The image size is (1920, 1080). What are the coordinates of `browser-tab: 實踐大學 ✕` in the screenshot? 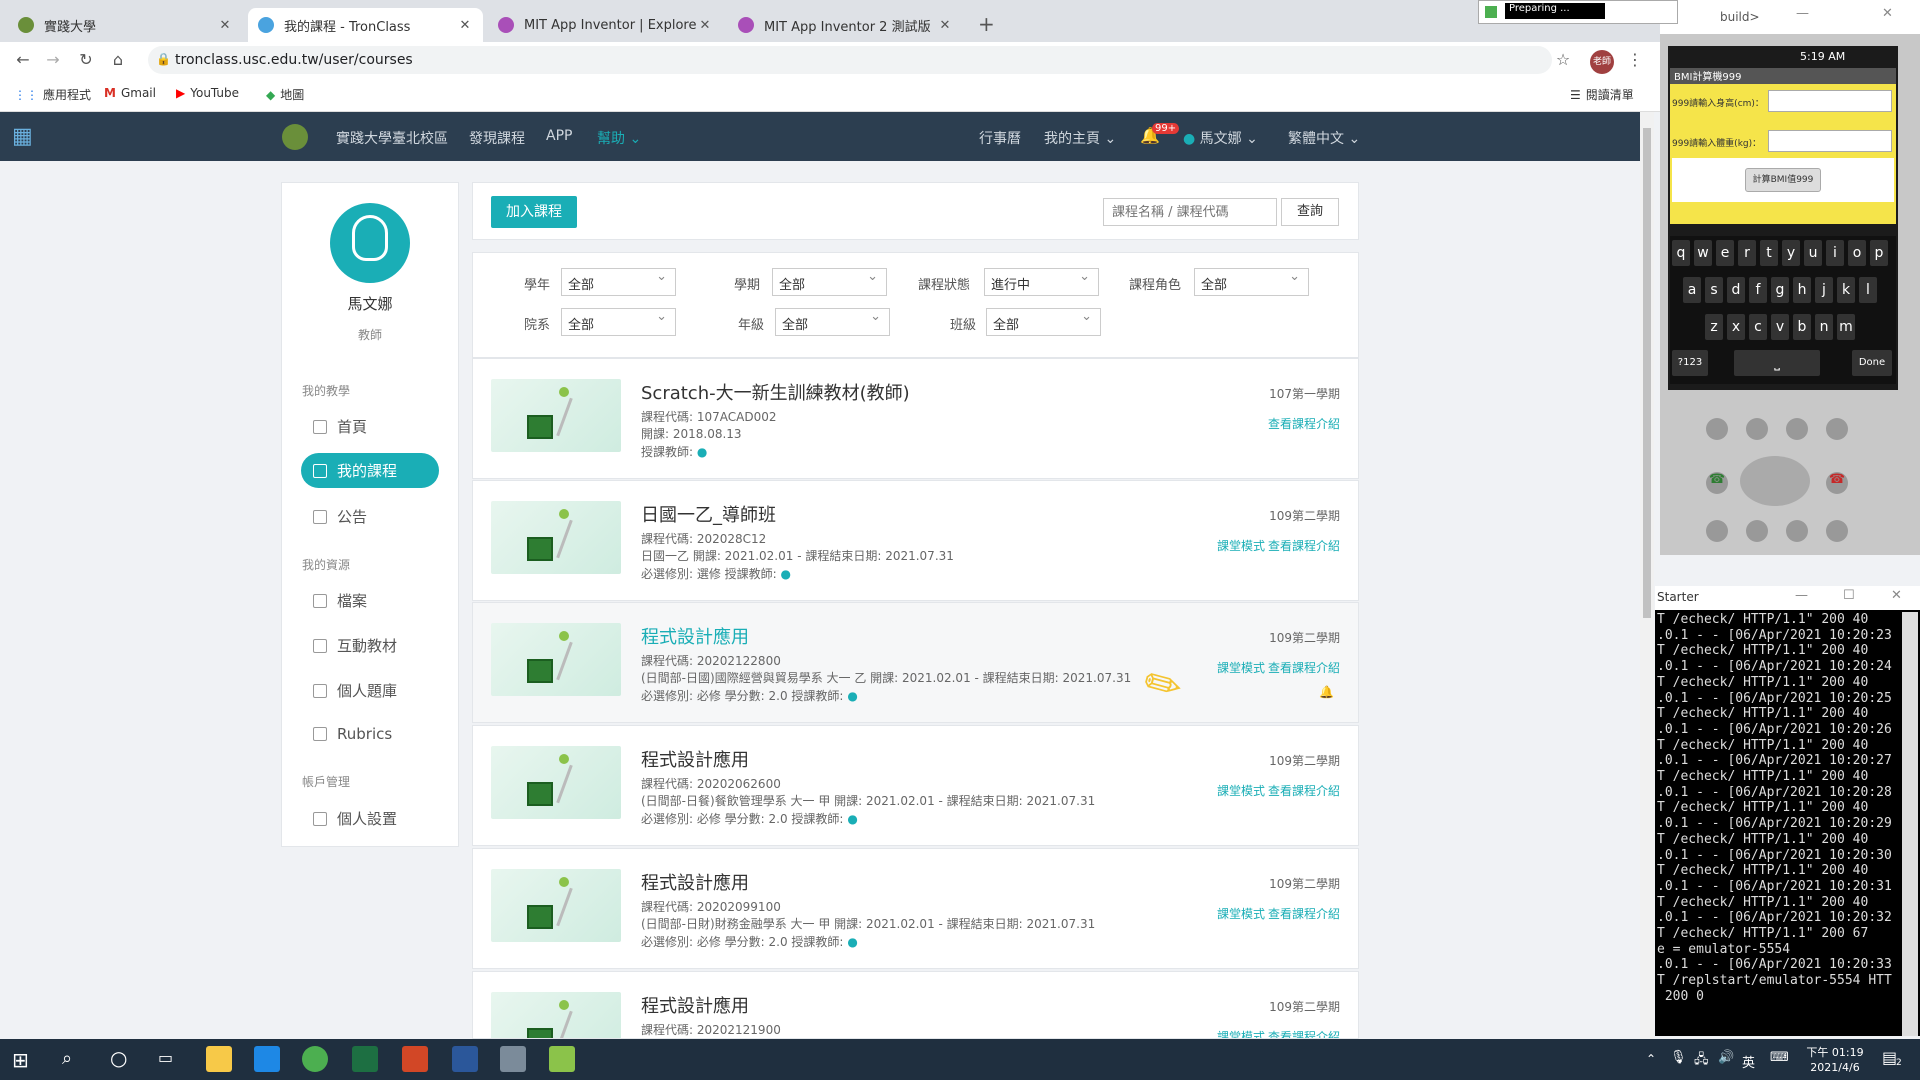 It's located at (125, 25).